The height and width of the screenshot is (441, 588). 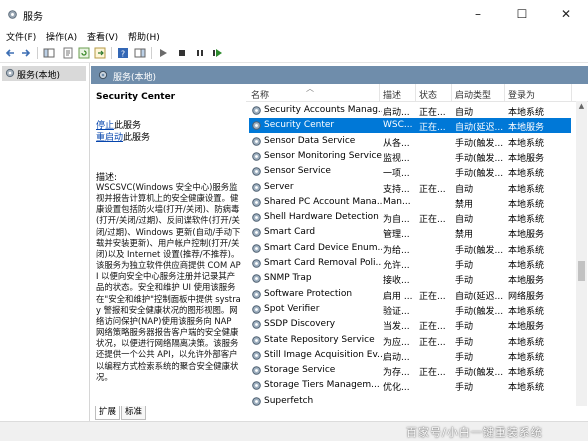 I want to click on table-row: Sensor Data Service 从各... 手动(触发... 本地系统, so click(x=410, y=141).